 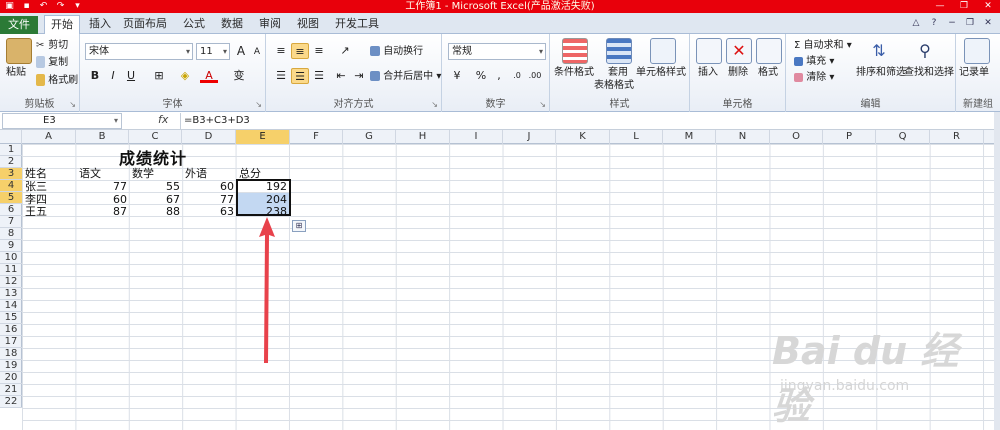 I want to click on close-icon: ✕, so click(x=988, y=6).